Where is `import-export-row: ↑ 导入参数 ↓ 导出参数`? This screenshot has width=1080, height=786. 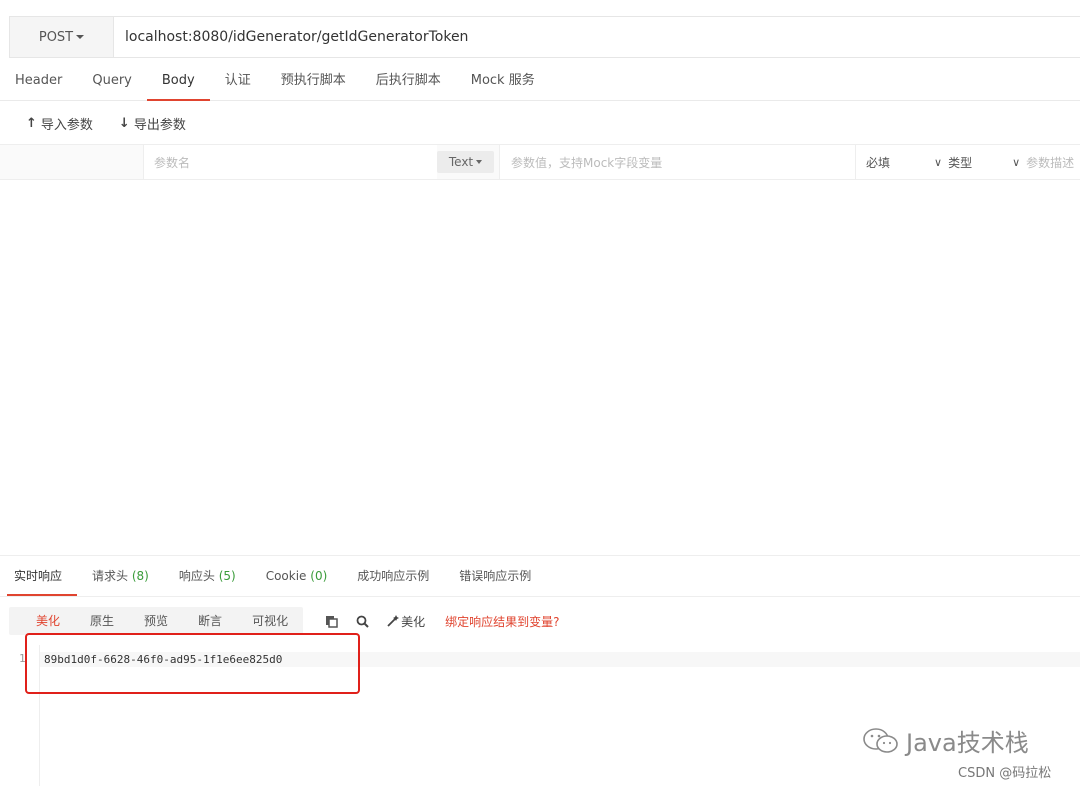 import-export-row: ↑ 导入参数 ↓ 导出参数 is located at coordinates (540, 123).